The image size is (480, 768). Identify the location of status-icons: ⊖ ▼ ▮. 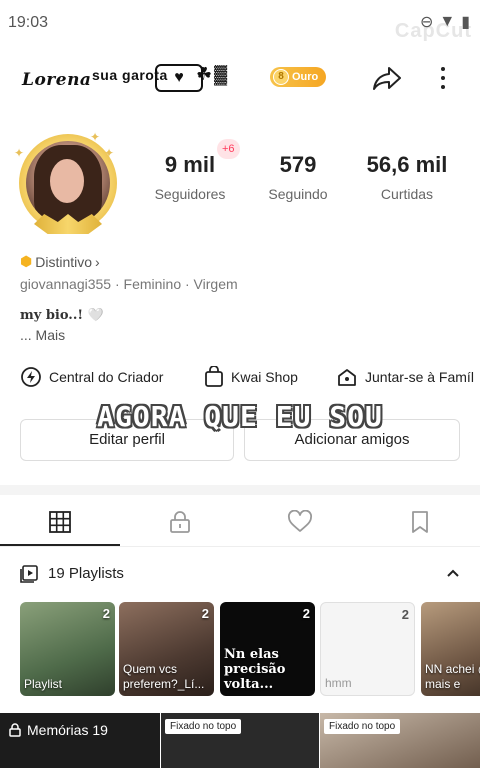
(445, 22).